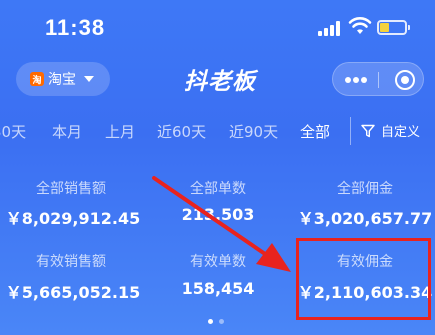 The width and height of the screenshot is (435, 335). I want to click on valid-sales-value: ￥5,665,052.15, so click(73, 292).